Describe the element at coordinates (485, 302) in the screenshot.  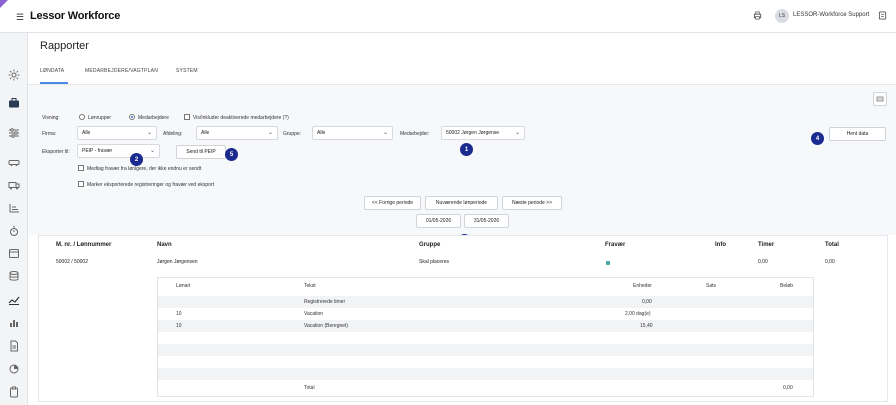
I see `sub-row-registrerede` at that location.